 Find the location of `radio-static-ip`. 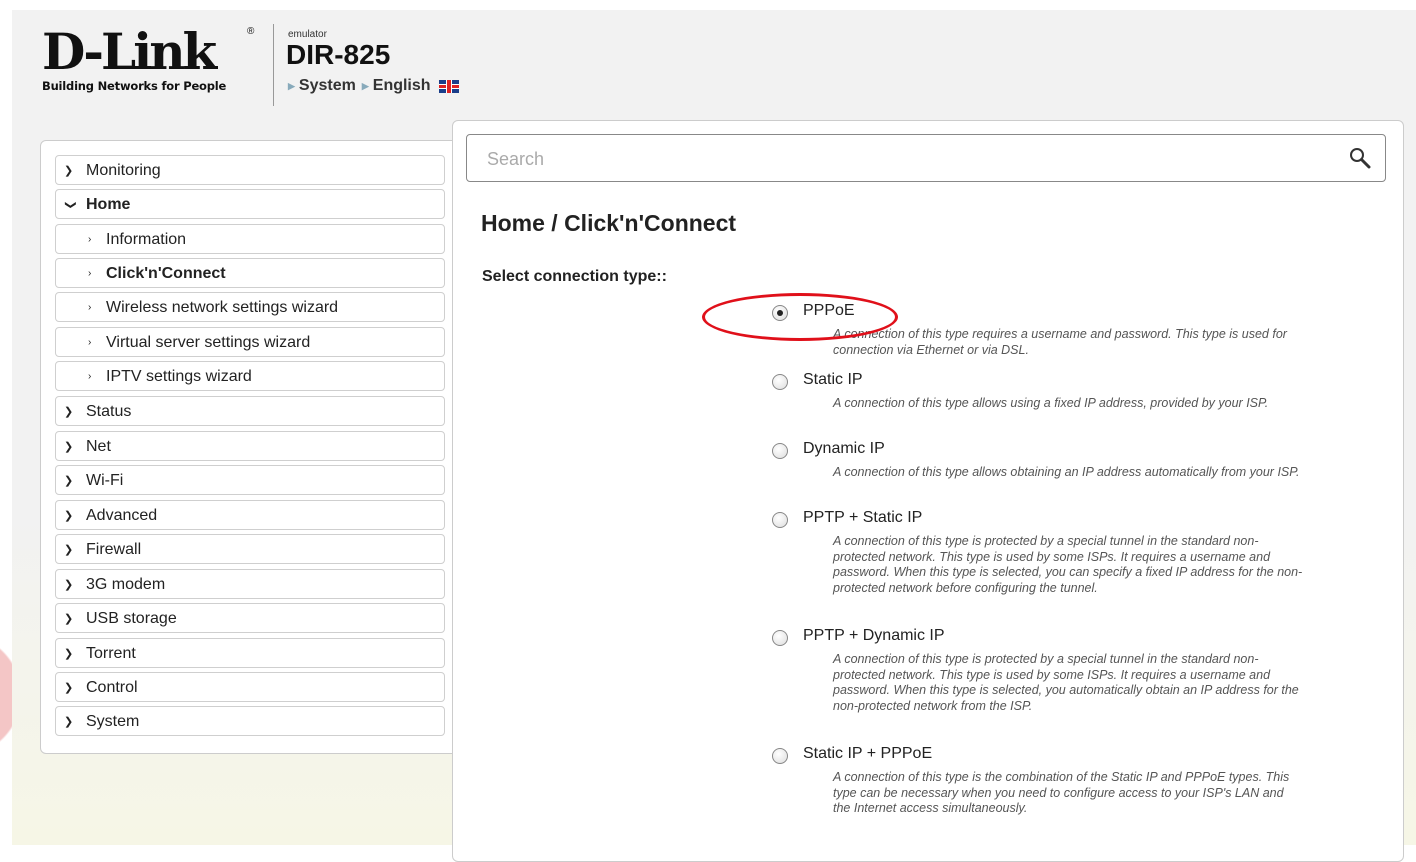

radio-static-ip is located at coordinates (780, 382).